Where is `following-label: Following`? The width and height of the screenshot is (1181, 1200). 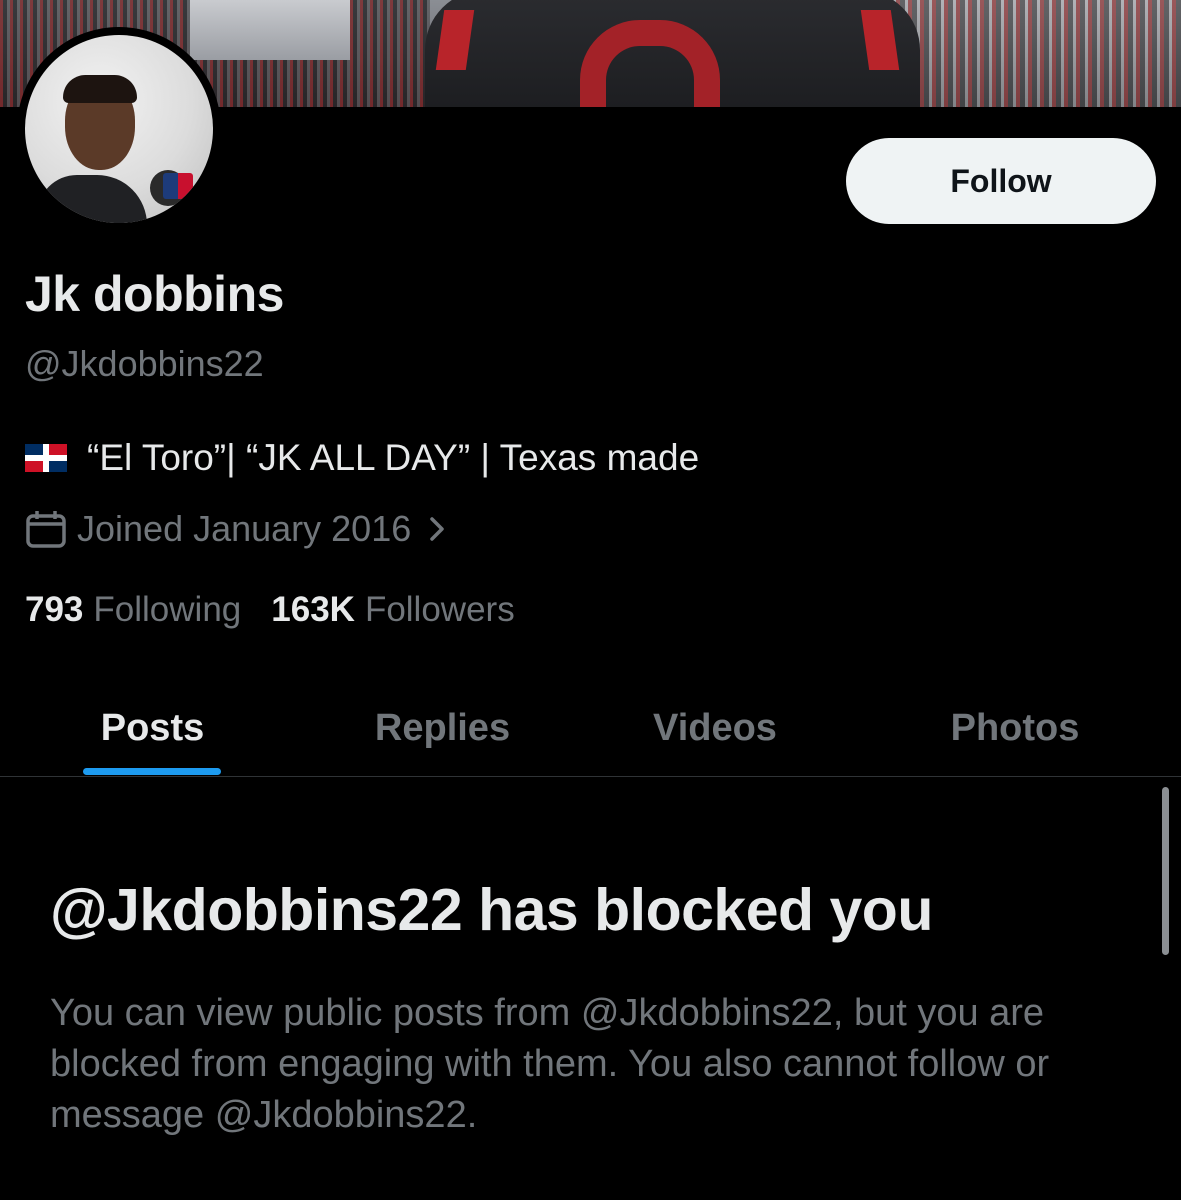
following-label: Following is located at coordinates (167, 609).